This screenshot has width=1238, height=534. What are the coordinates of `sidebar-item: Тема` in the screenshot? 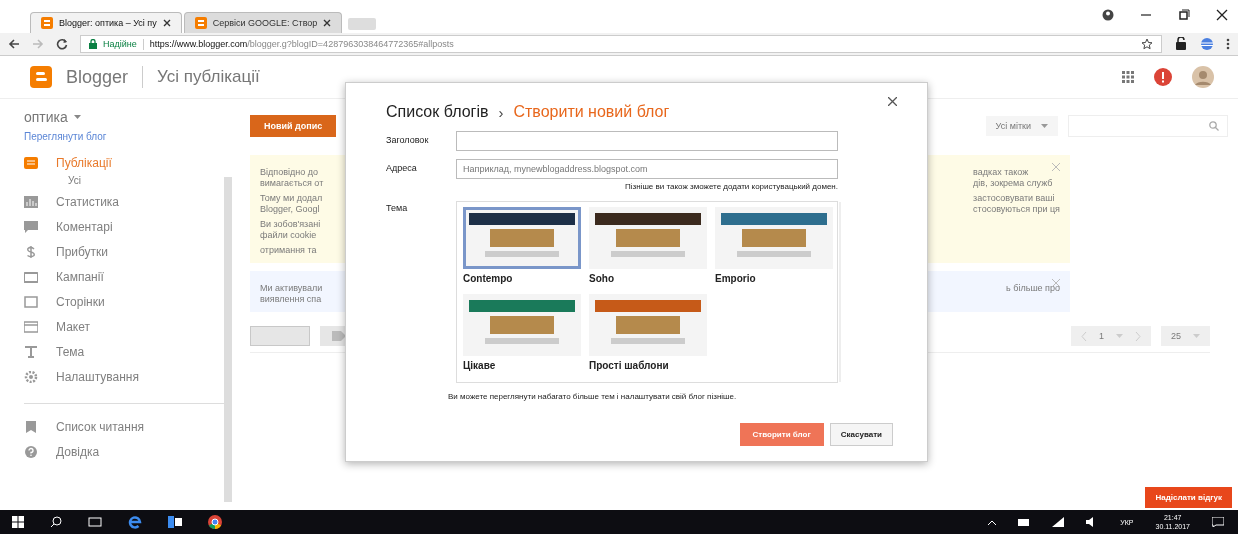 It's located at (54, 351).